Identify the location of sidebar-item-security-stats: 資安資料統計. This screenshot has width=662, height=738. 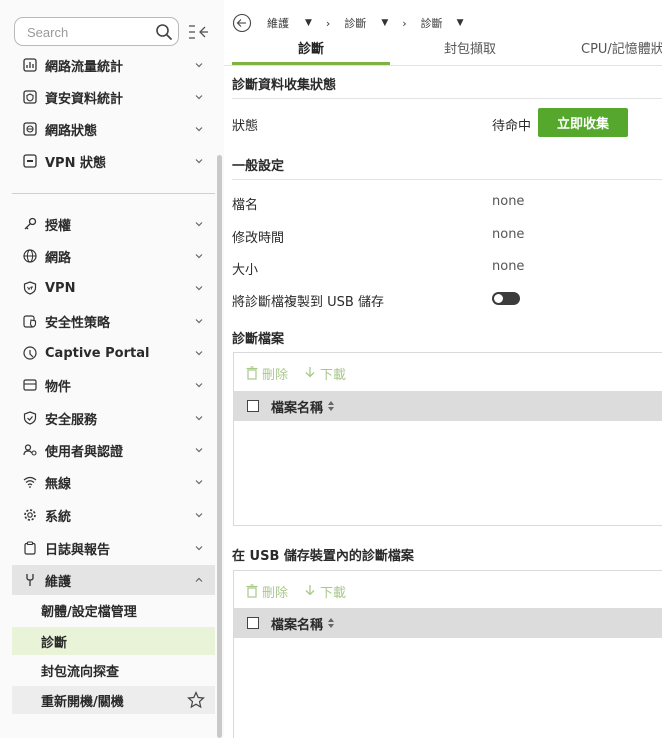
(113, 97).